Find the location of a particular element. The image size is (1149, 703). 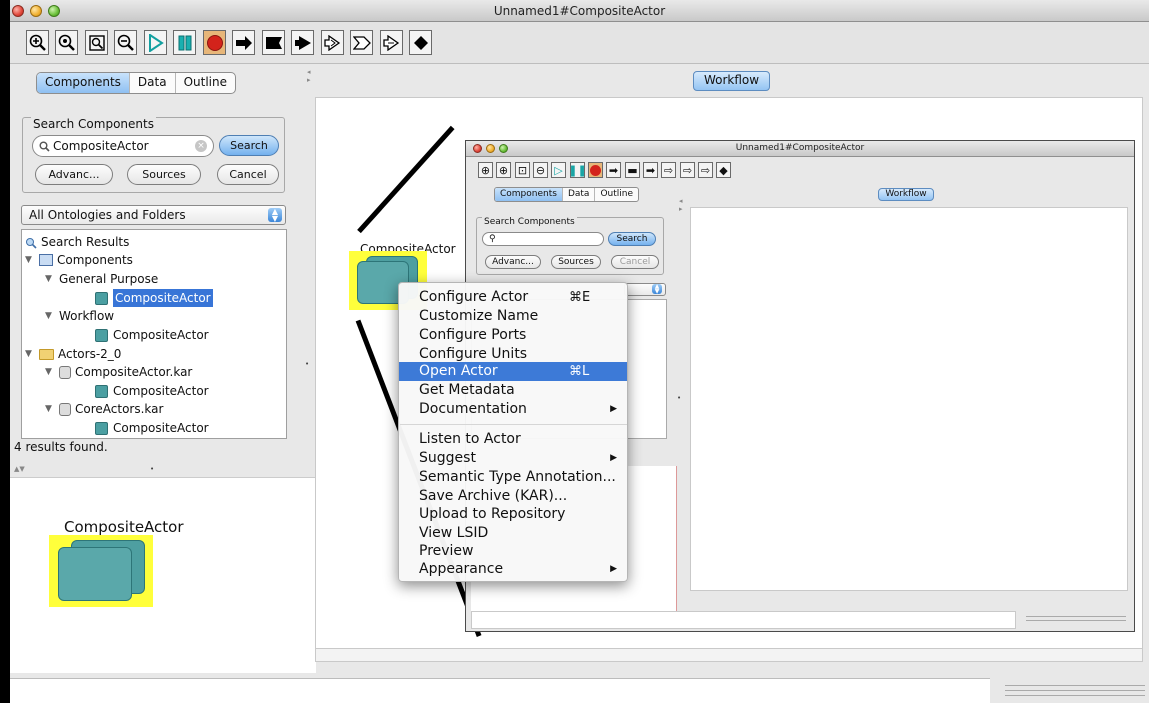

inner-hollow-arrow-icon: ⇨ is located at coordinates (668, 170).